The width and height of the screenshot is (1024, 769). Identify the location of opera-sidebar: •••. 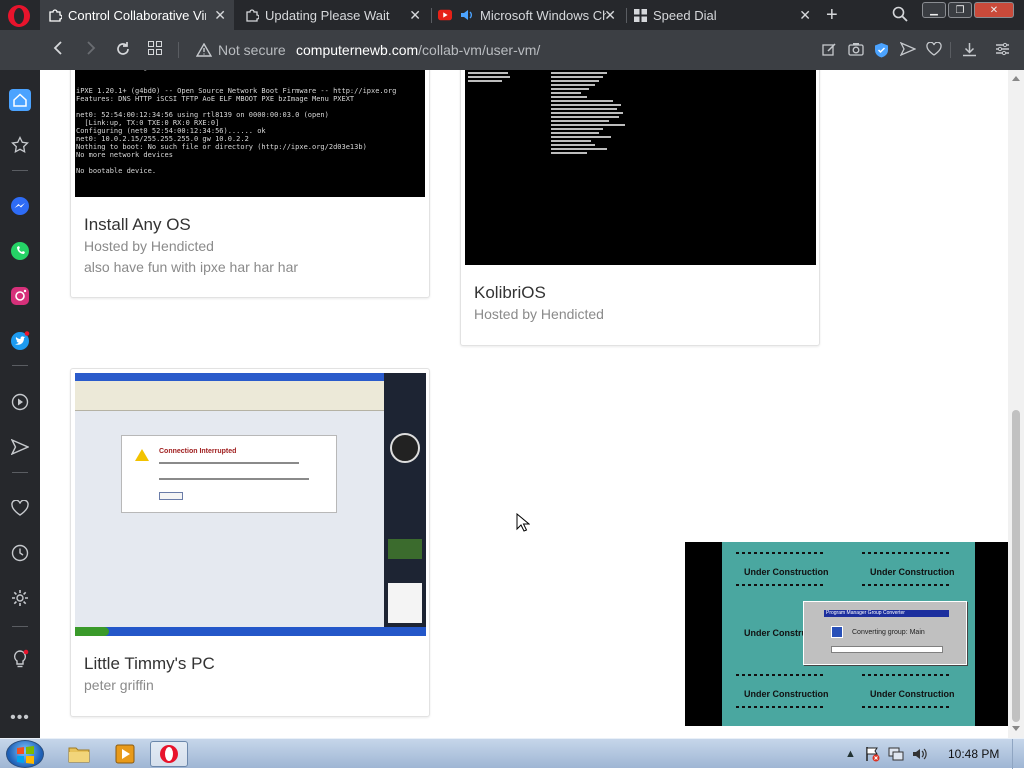
(20, 404).